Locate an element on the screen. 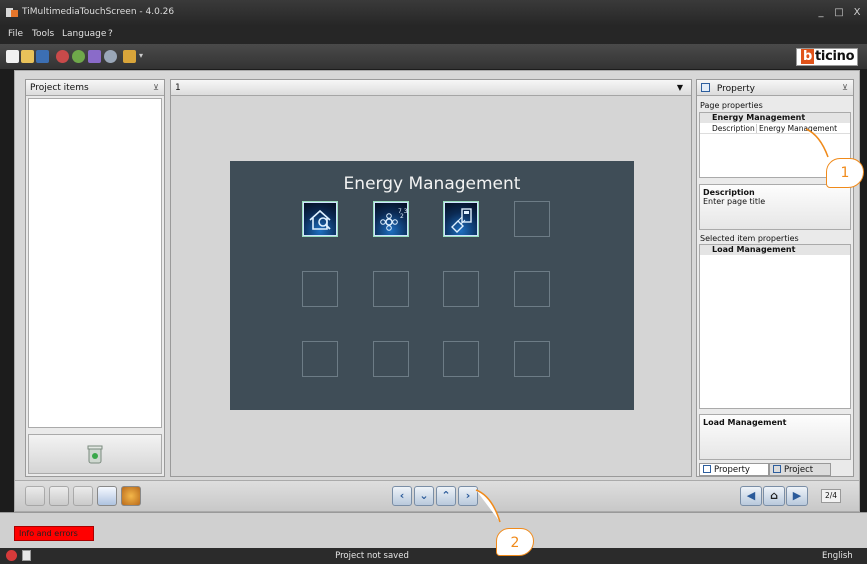 This screenshot has width=867, height=564. selected-properties-grid: Load Management is located at coordinates (775, 326).